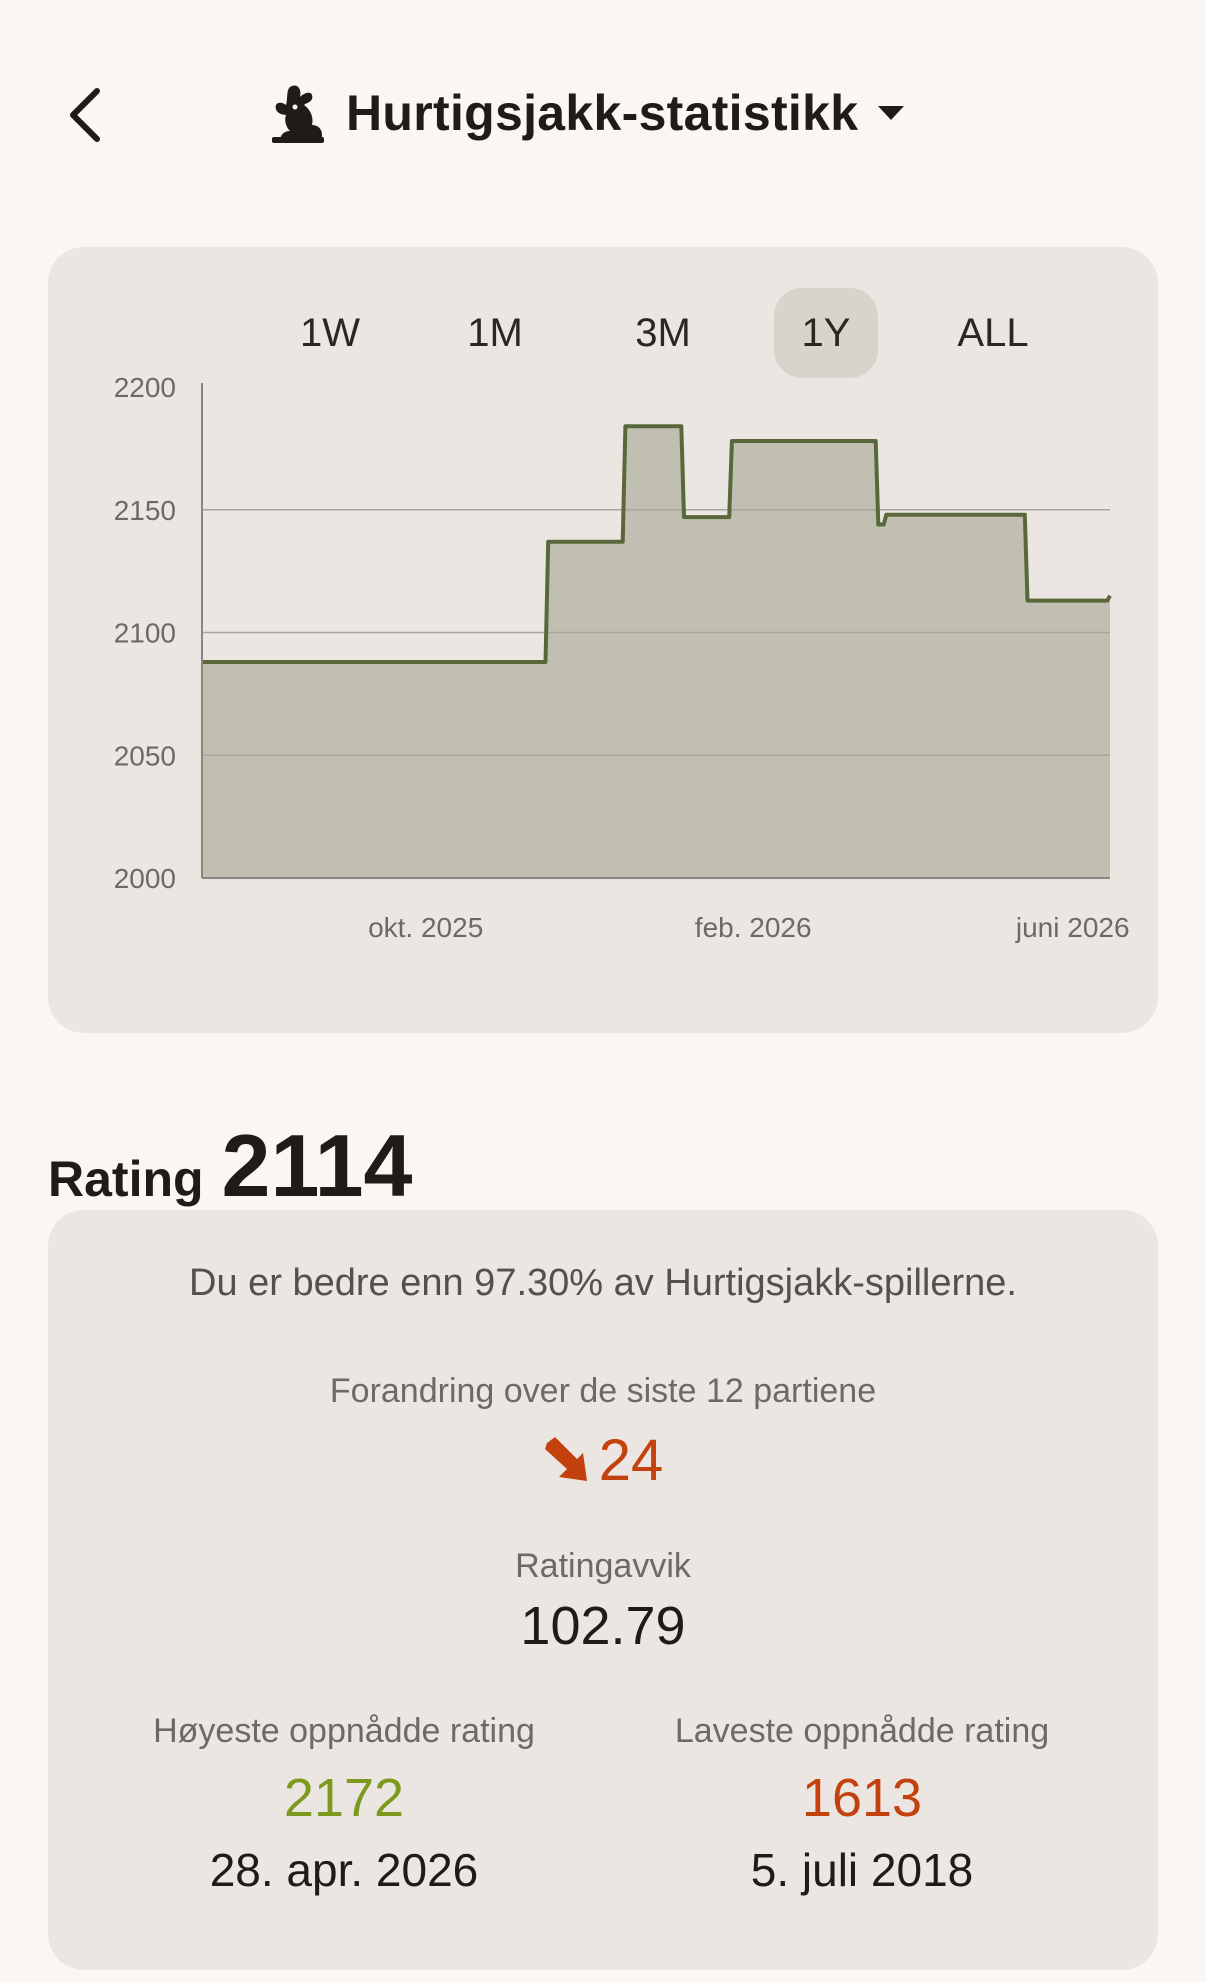 The image size is (1206, 1982). I want to click on highest-value: 2172, so click(344, 1798).